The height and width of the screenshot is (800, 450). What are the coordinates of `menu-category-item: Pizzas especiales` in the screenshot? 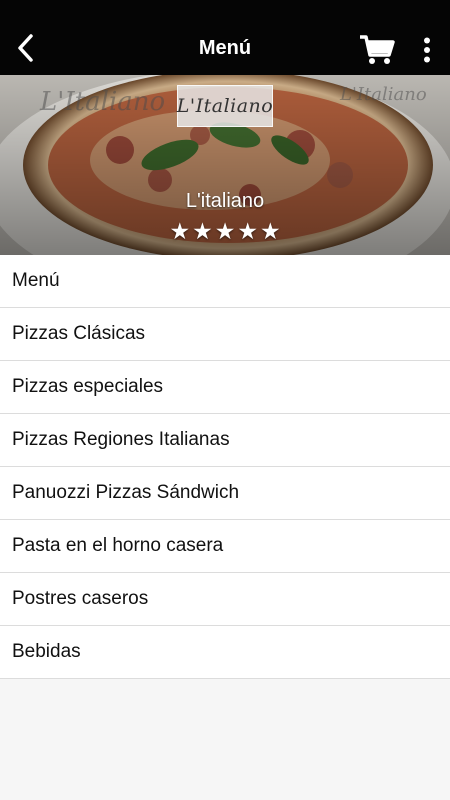 It's located at (225, 387).